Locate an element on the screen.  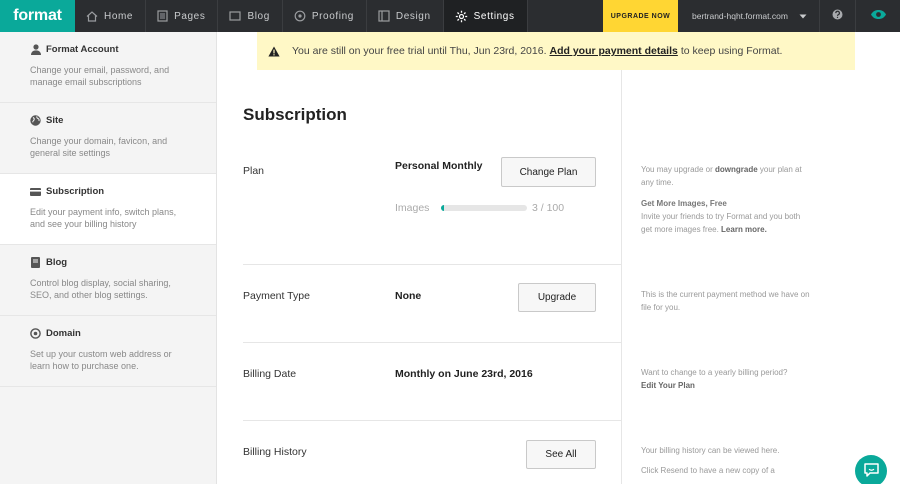
user-icon is located at coordinates (35, 49).